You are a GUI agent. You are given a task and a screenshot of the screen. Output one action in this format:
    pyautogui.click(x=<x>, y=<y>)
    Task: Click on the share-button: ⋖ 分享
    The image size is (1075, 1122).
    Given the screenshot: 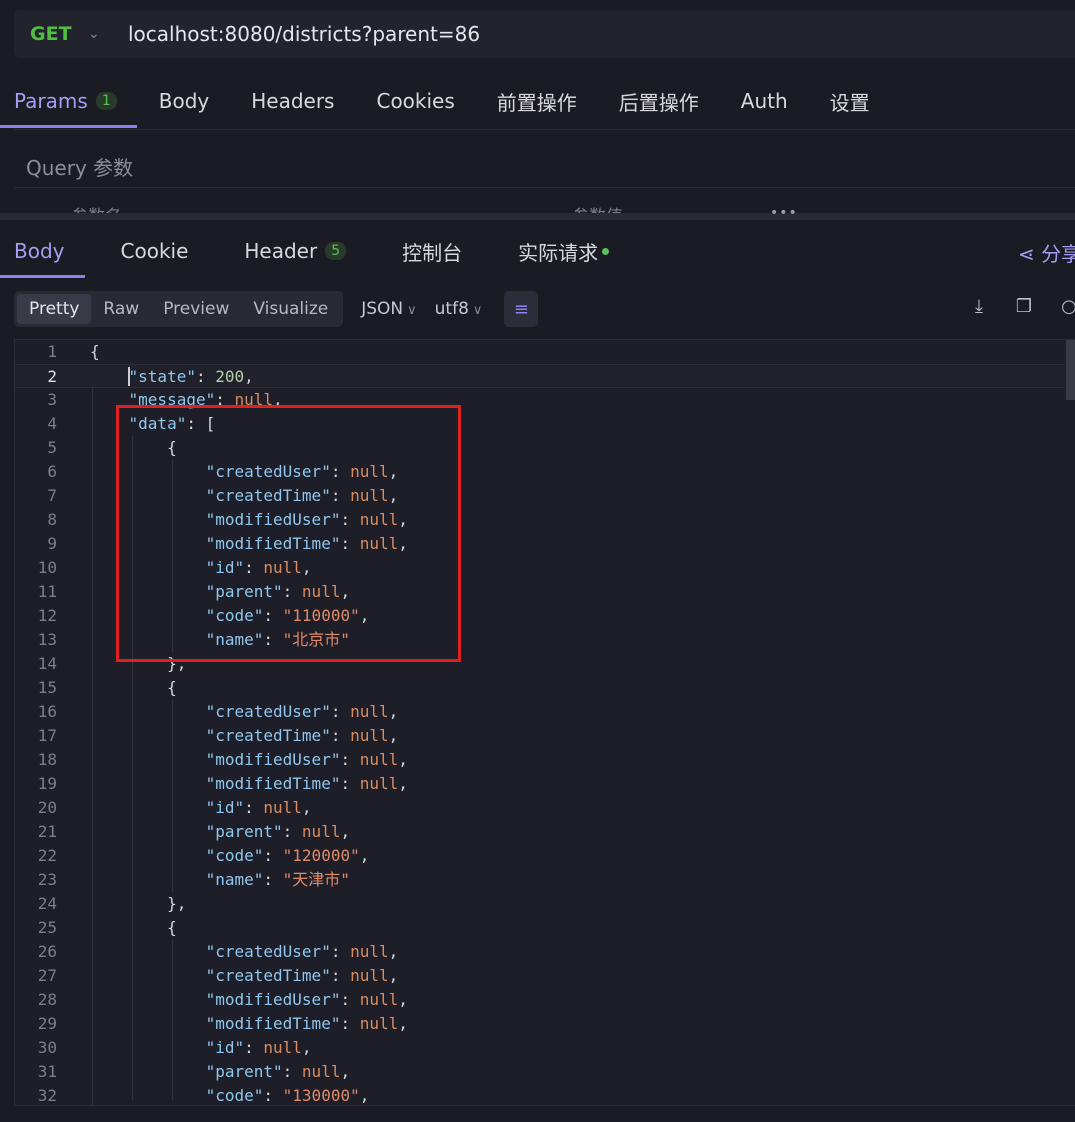 What is the action you would take?
    pyautogui.click(x=1046, y=252)
    